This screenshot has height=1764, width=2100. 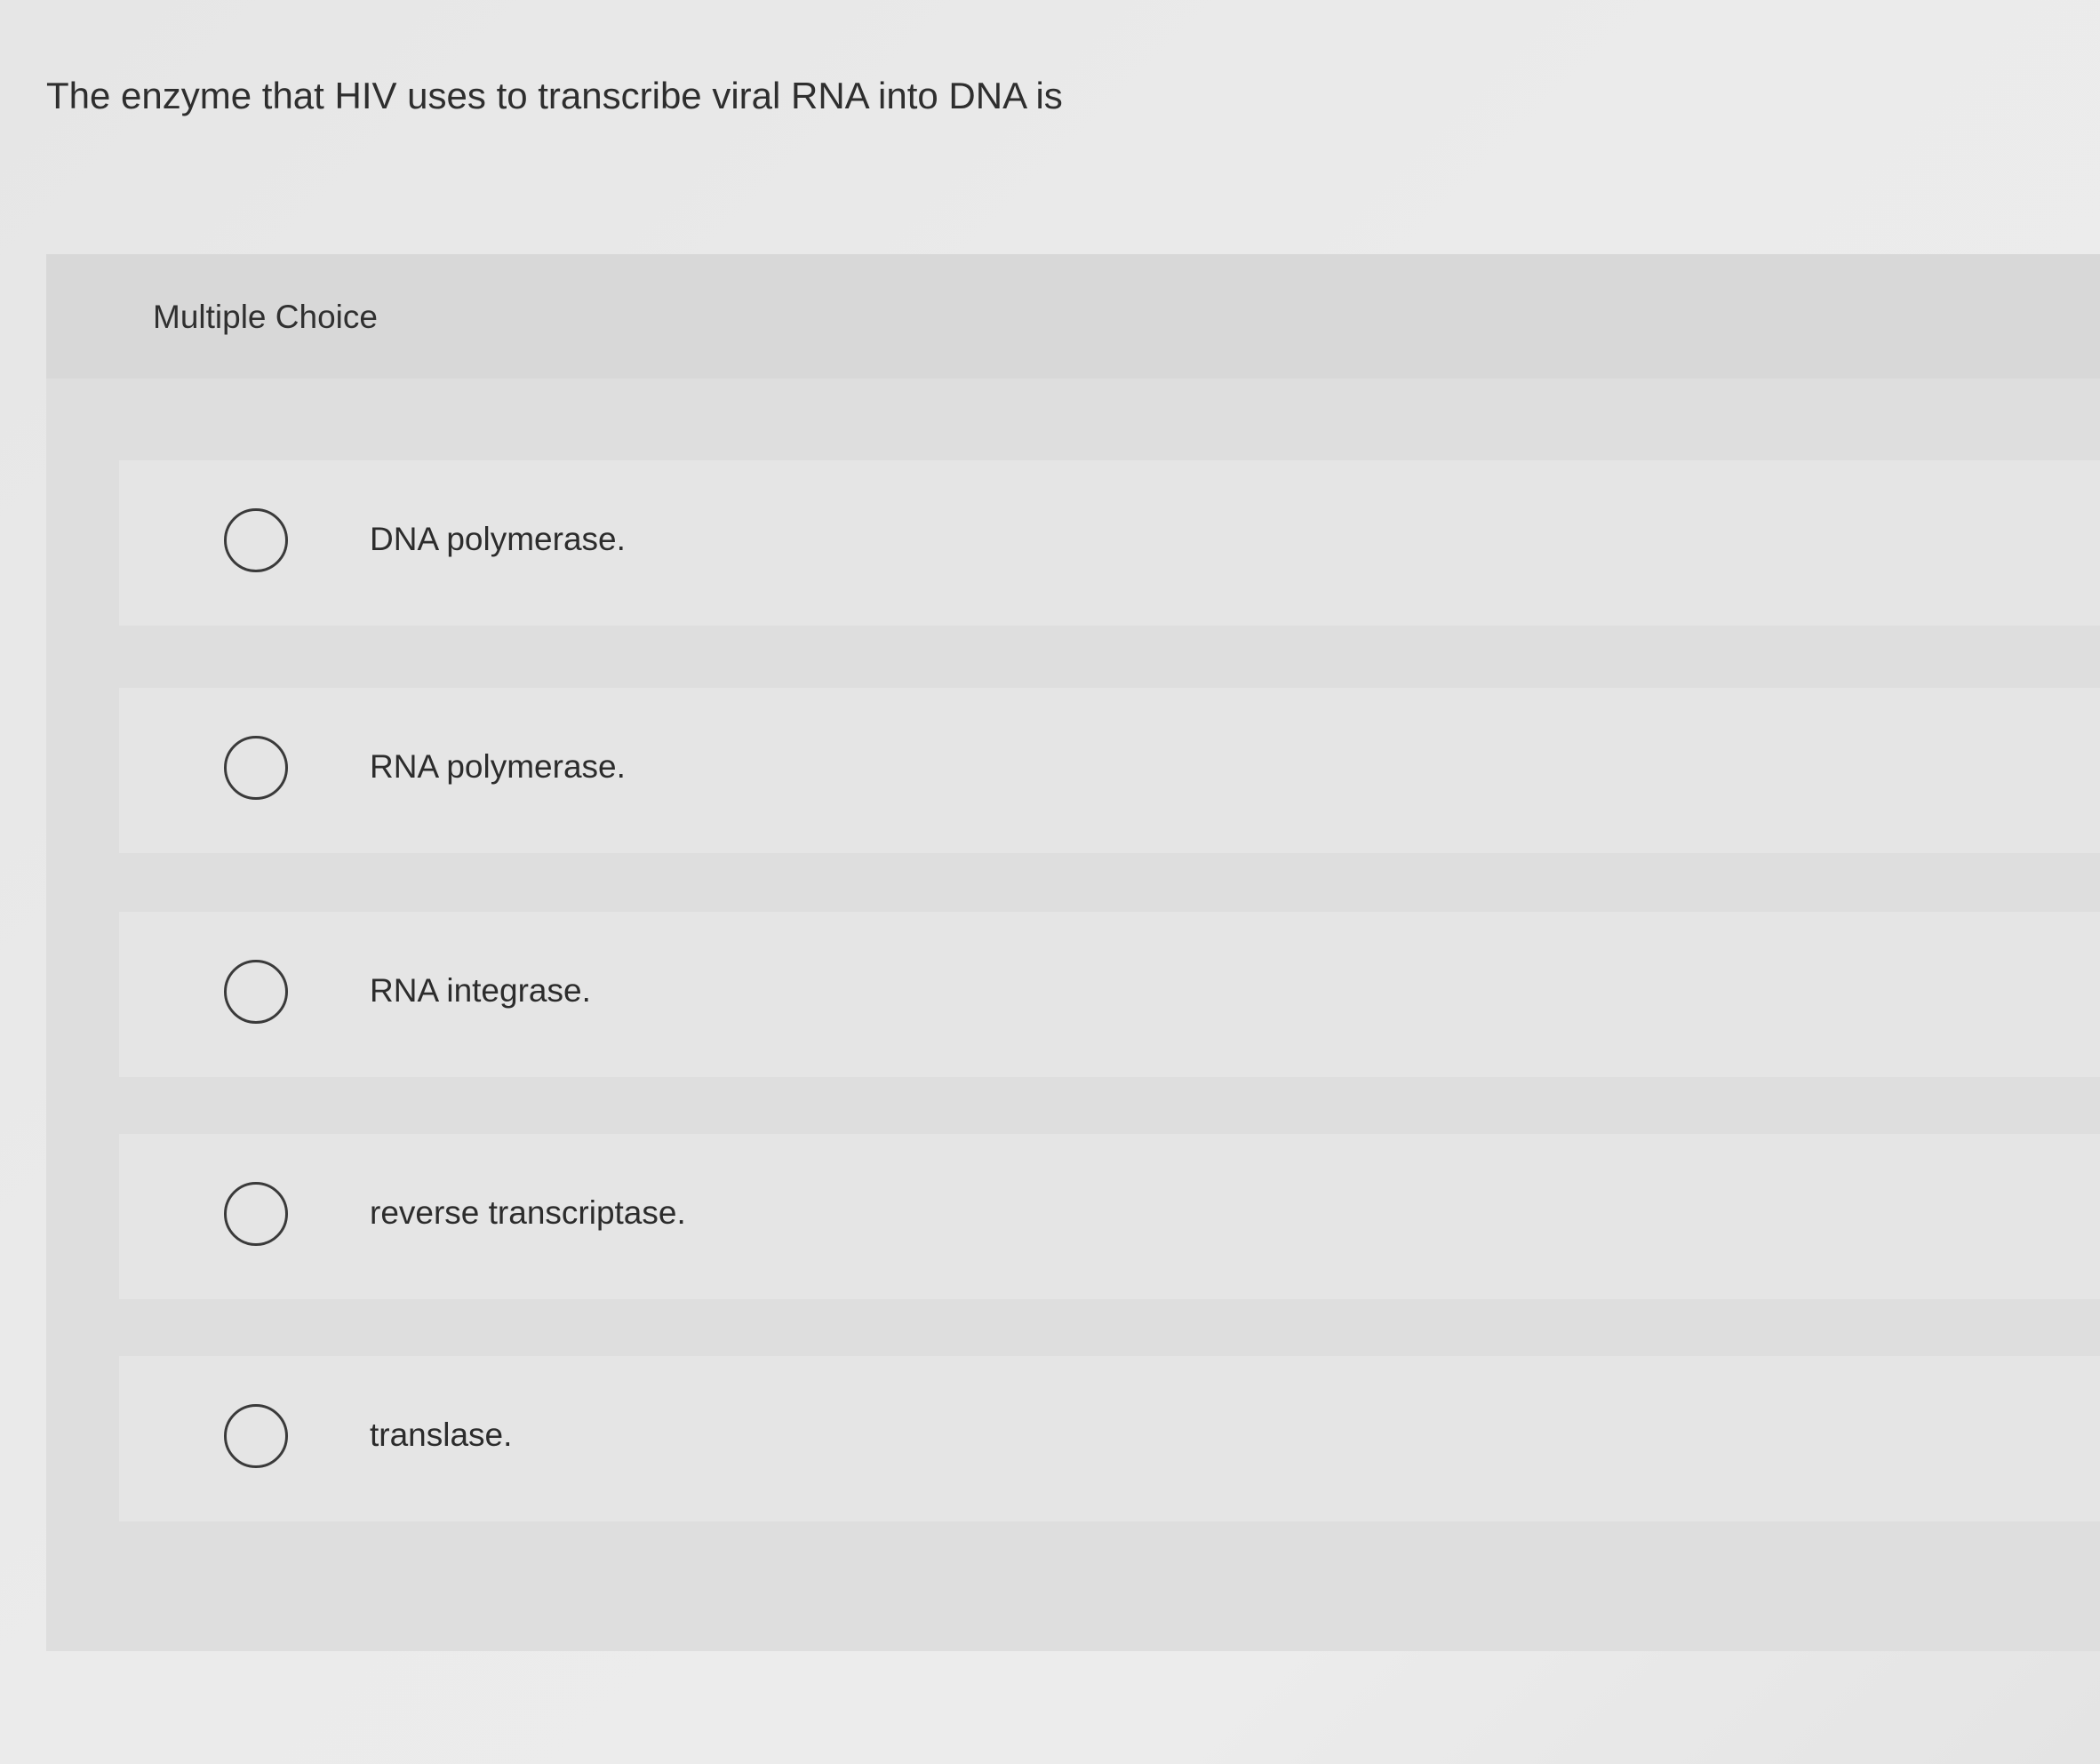 What do you see at coordinates (441, 1435) in the screenshot?
I see `answer-option-label: translase.` at bounding box center [441, 1435].